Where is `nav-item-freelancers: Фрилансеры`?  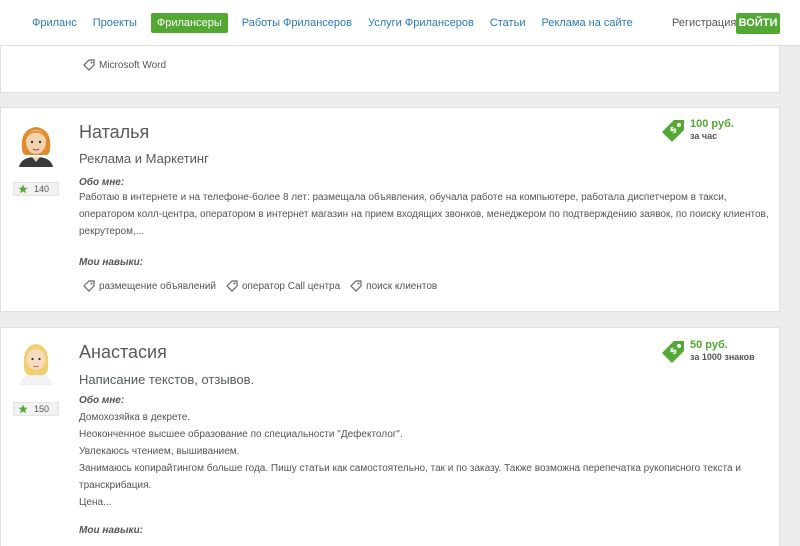 nav-item-freelancers: Фрилансеры is located at coordinates (189, 23).